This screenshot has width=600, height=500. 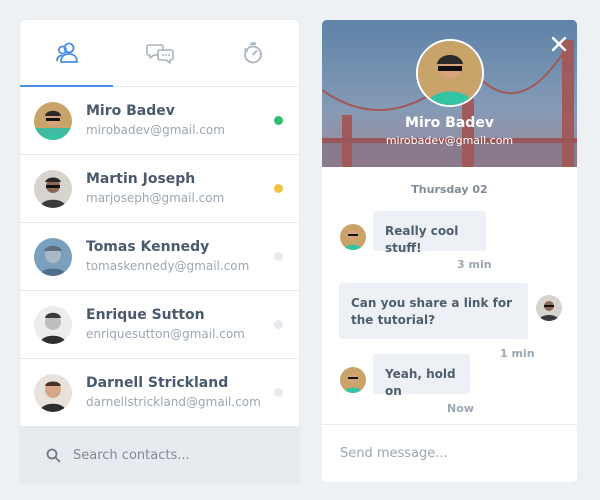 I want to click on message-input, so click(x=445, y=453).